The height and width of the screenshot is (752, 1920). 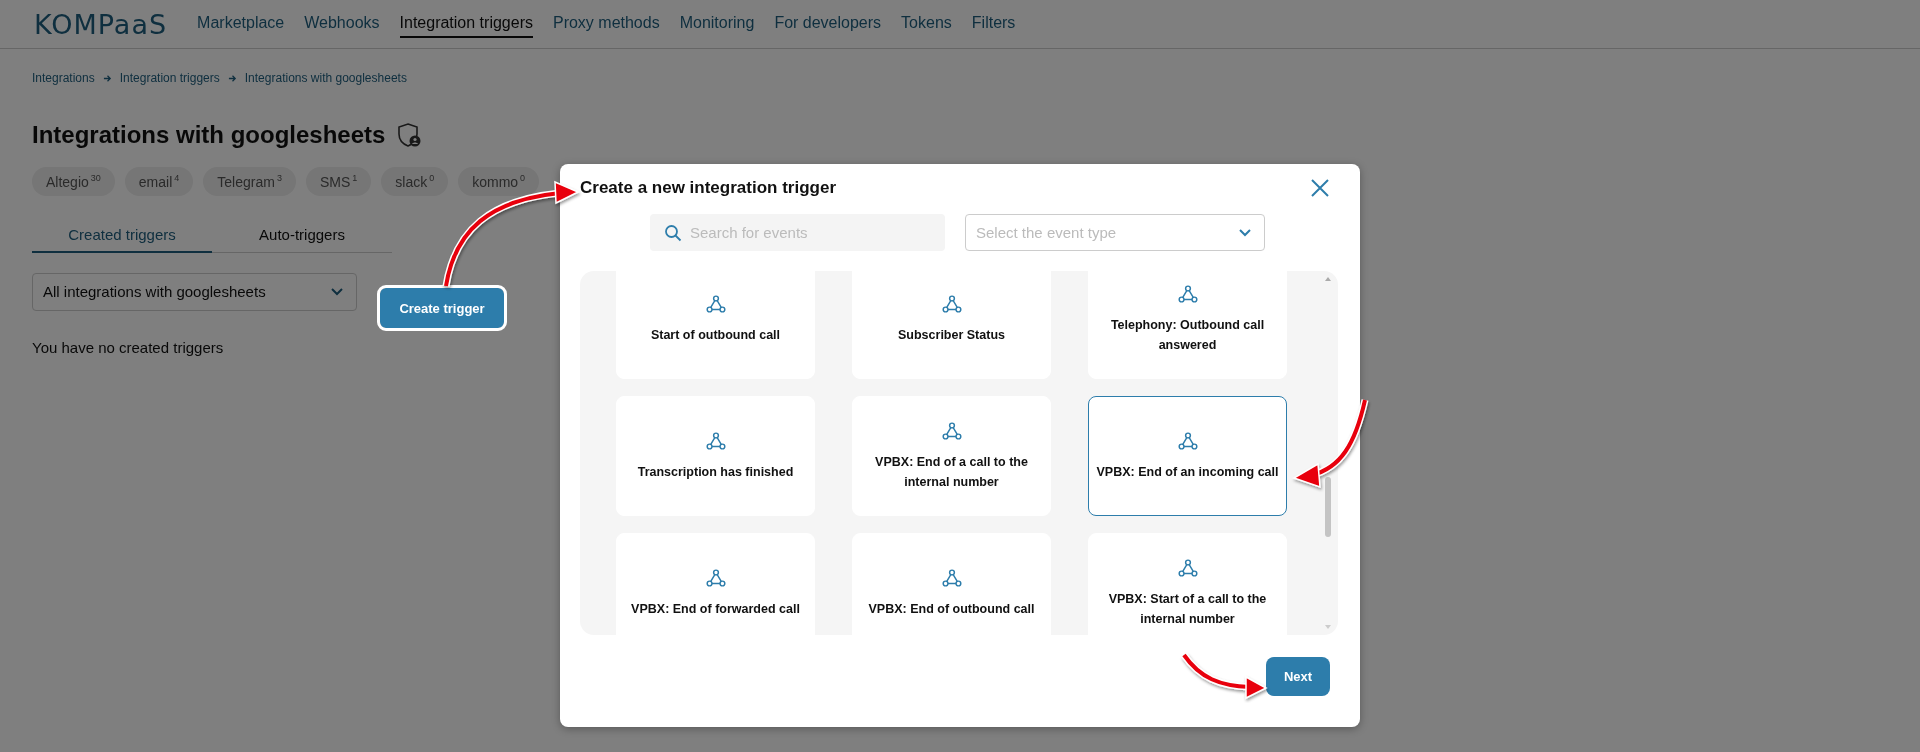 What do you see at coordinates (159, 181) in the screenshot?
I see `filter-chip: email$^{4}$` at bounding box center [159, 181].